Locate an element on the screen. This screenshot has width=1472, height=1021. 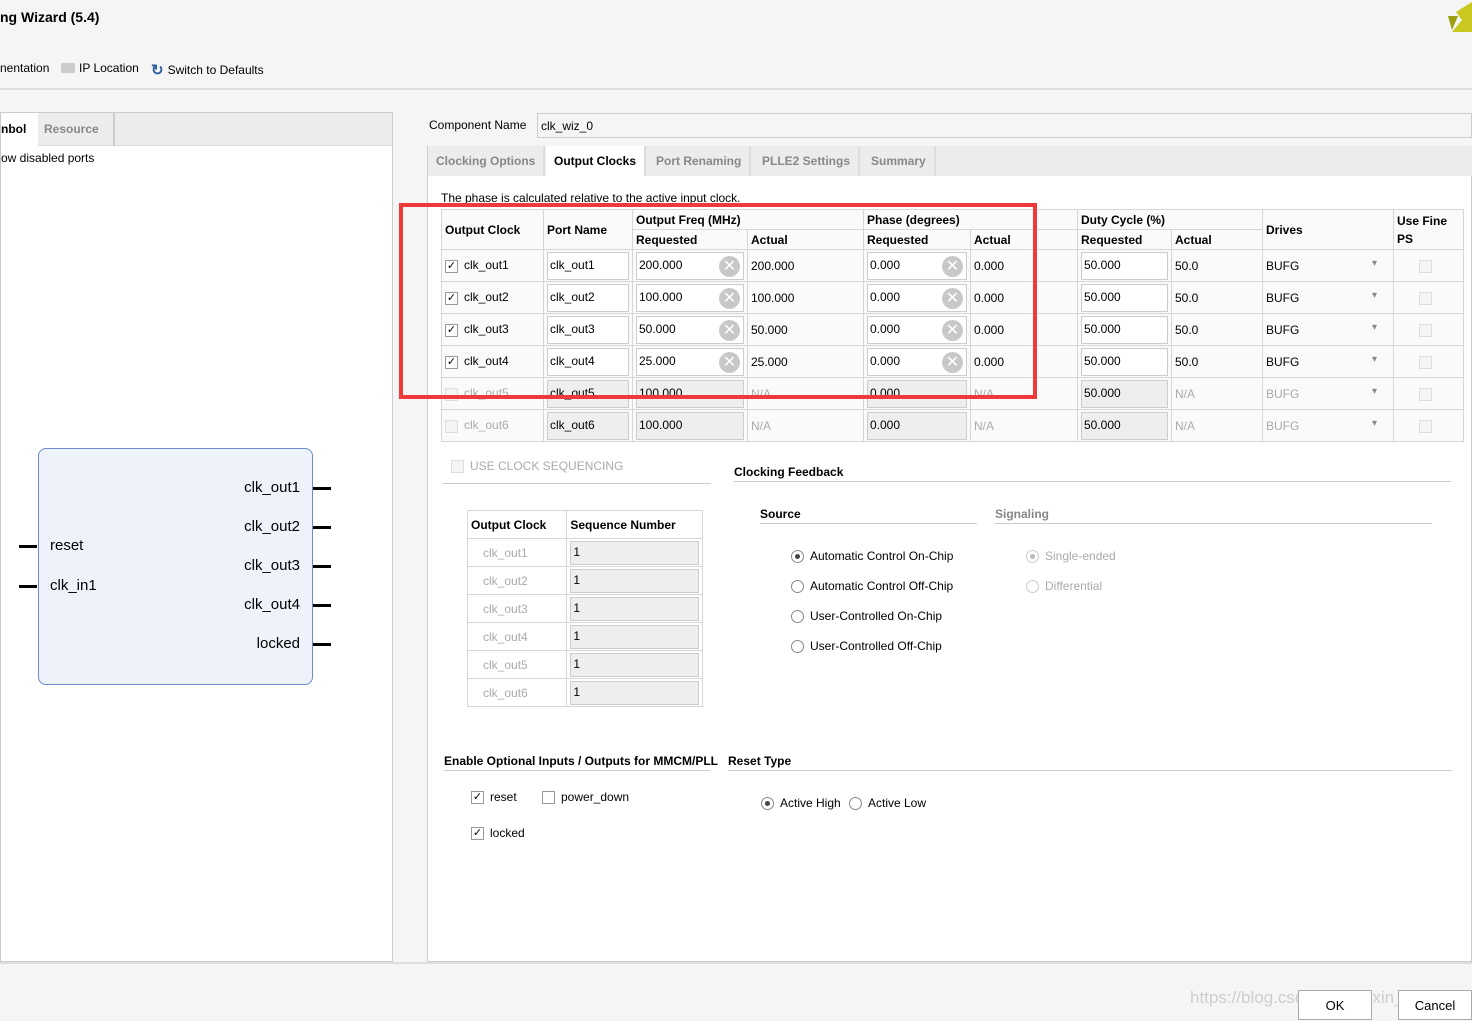
tab-summary: Summary is located at coordinates (899, 161).